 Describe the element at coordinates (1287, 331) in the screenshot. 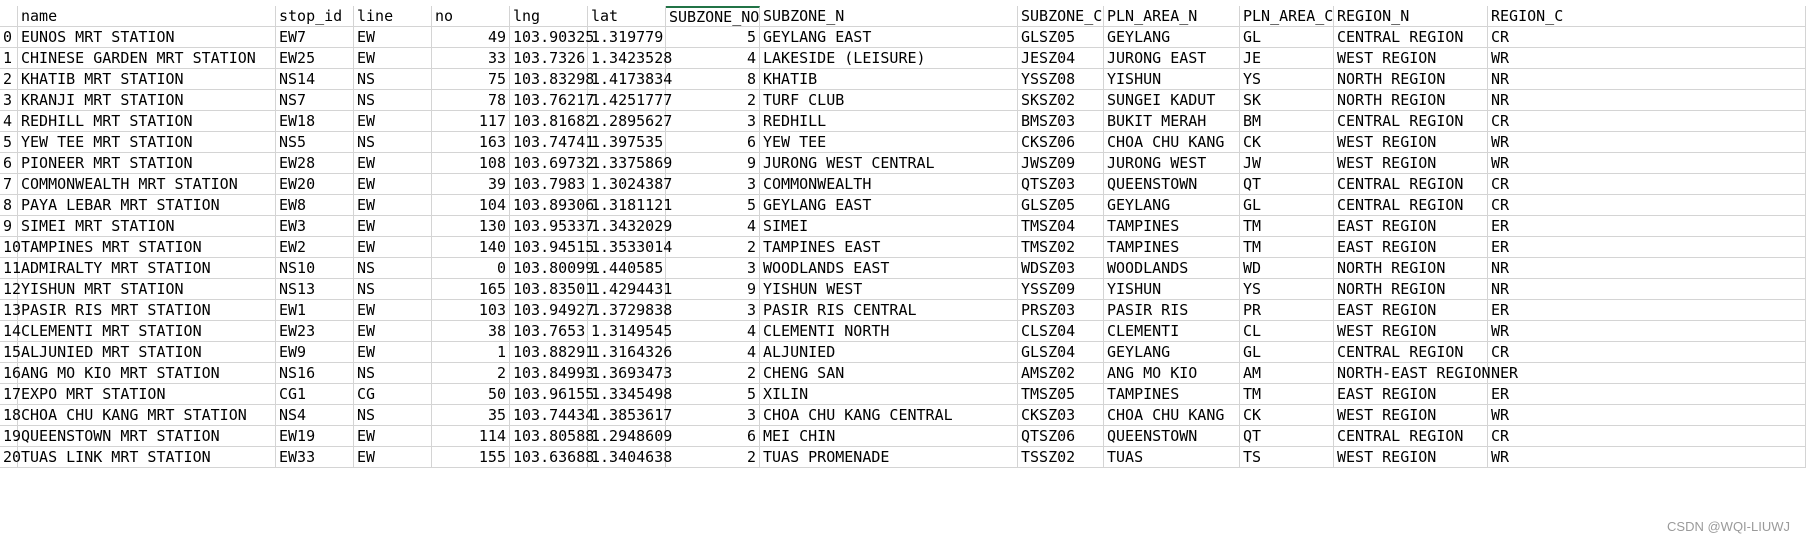

I see `table-cell: CL` at that location.